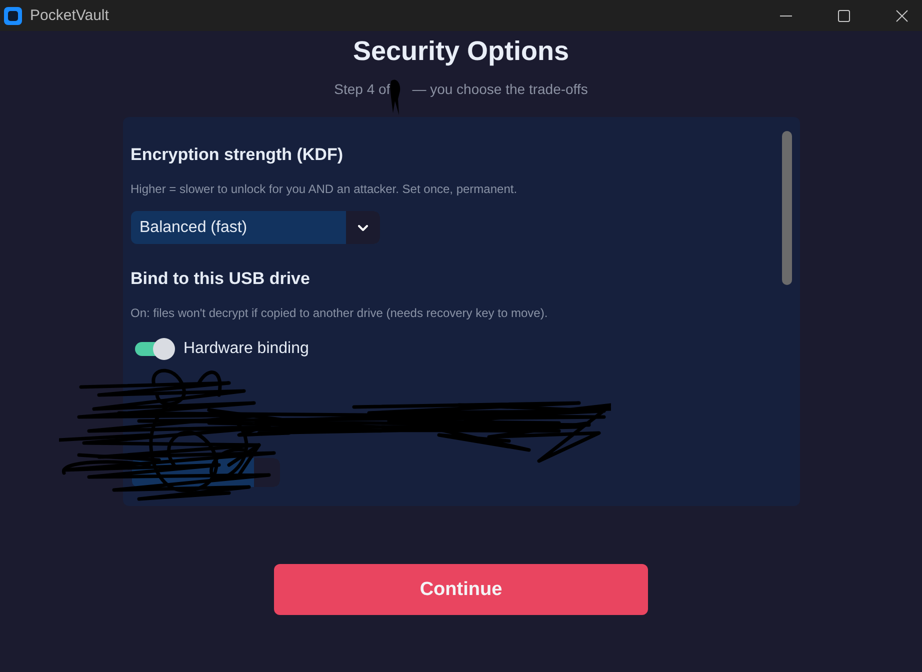 Image resolution: width=922 pixels, height=672 pixels. Describe the element at coordinates (363, 227) in the screenshot. I see `chevron-down-icon` at that location.